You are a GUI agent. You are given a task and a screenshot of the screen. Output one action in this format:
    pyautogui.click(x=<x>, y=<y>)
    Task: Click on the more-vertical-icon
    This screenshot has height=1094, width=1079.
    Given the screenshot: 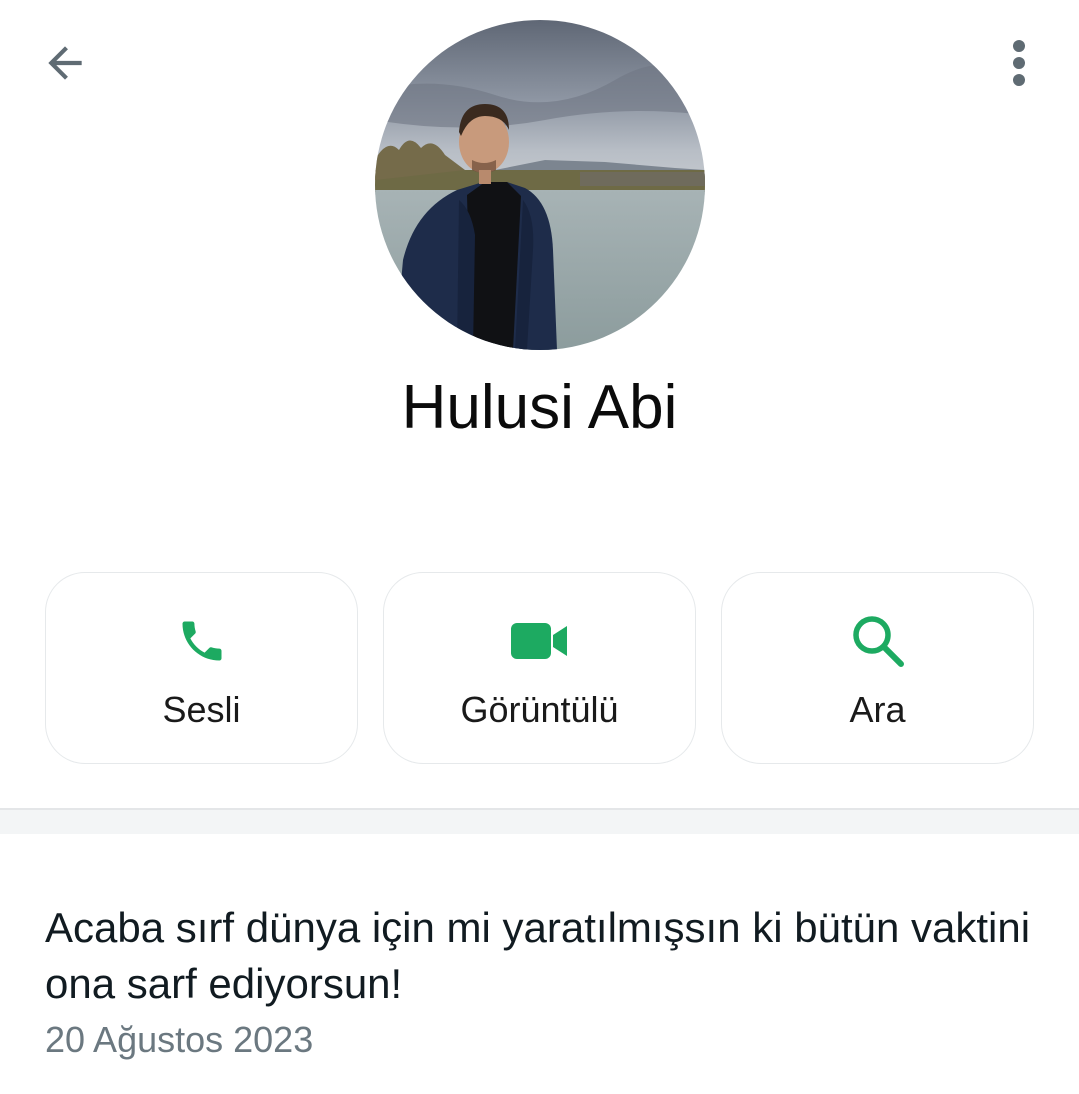 What is the action you would take?
    pyautogui.click(x=1019, y=63)
    